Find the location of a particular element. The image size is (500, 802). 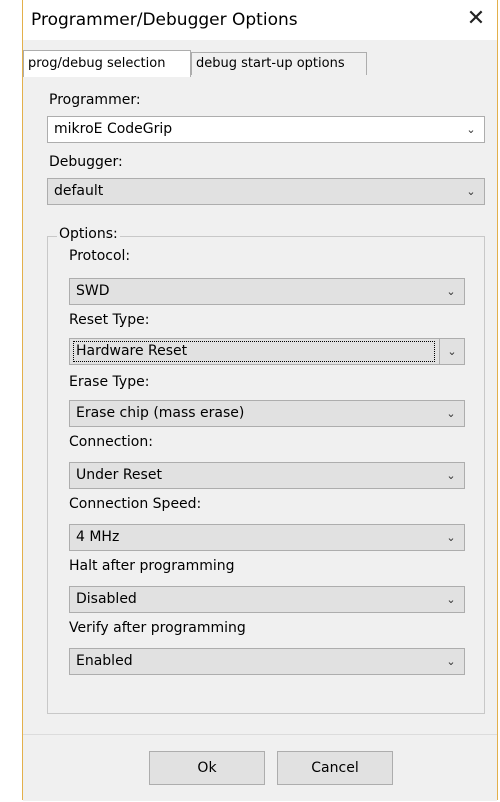

verify-after-programming-select: Enabled ⌄ is located at coordinates (267, 661).